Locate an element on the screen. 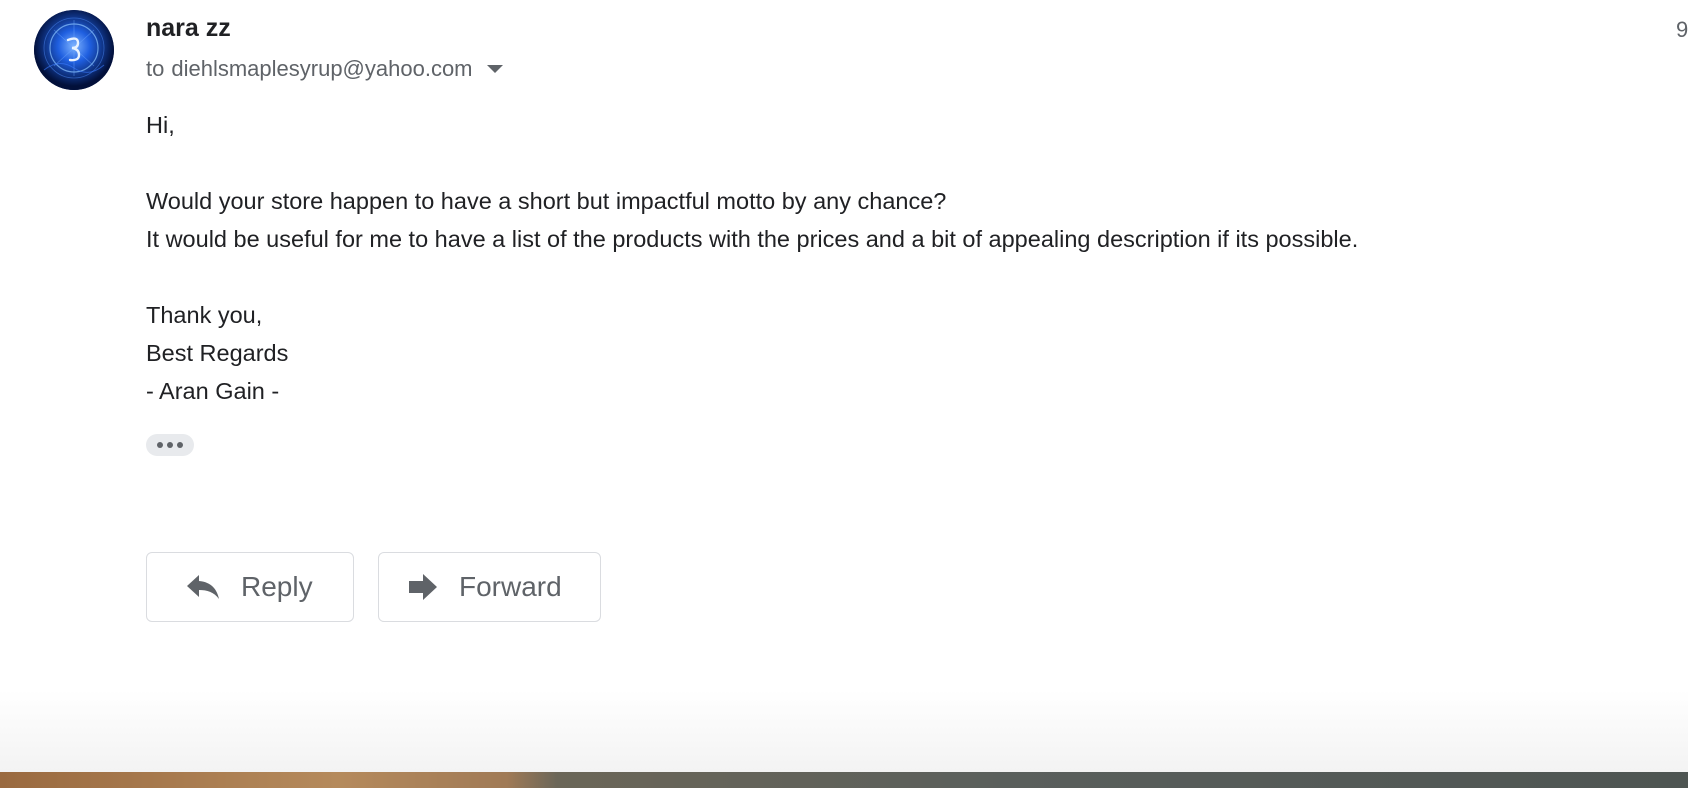  content-bottom-fade is located at coordinates (844, 731).